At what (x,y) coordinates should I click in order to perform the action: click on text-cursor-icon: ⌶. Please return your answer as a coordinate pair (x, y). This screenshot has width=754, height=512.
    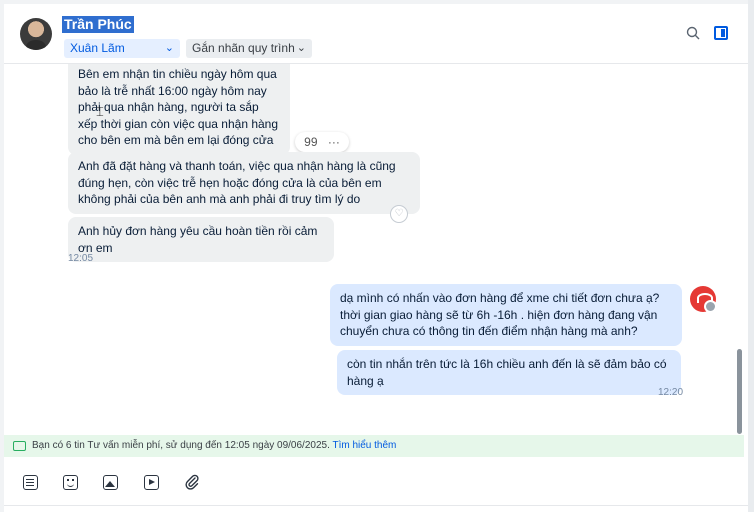
    Looking at the image, I should click on (100, 111).